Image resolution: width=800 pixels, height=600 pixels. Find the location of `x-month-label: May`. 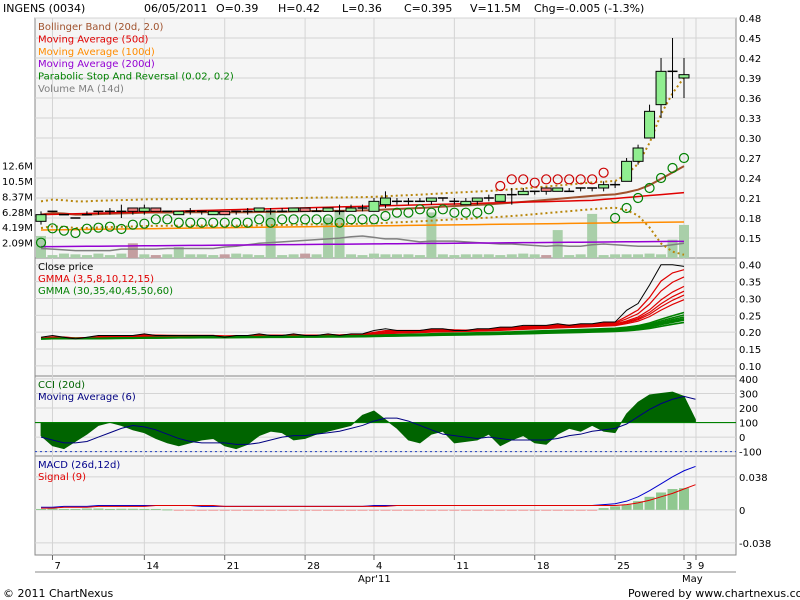

x-month-label: May is located at coordinates (692, 579).